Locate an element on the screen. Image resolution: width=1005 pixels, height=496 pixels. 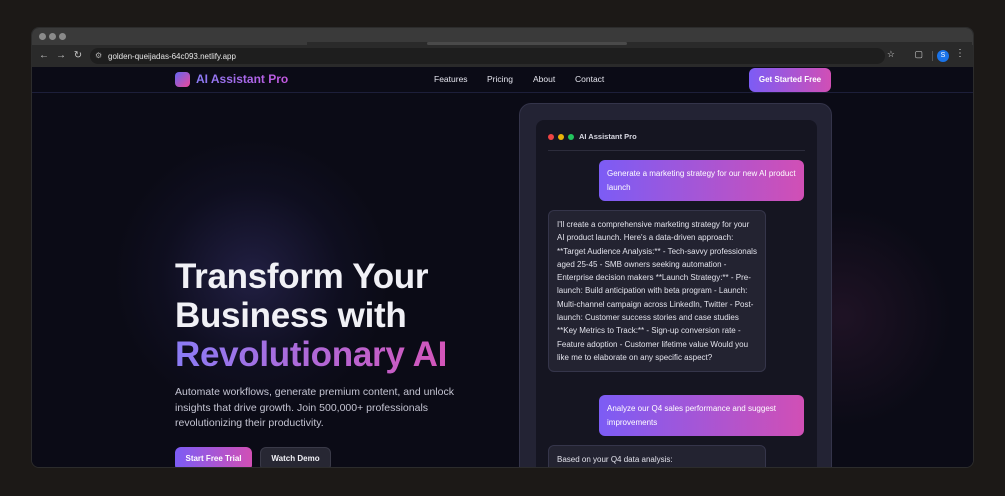
brand-logo-icon is located at coordinates (182, 79).